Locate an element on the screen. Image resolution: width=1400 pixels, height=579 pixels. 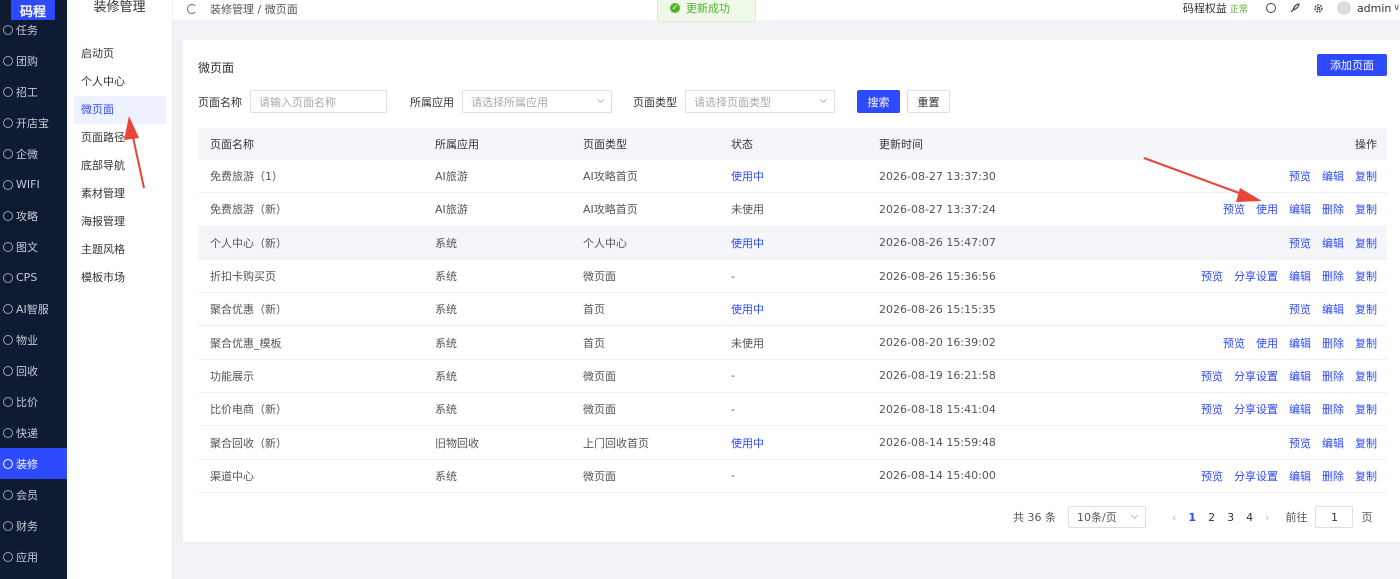
refresh-icon is located at coordinates (192, 9).